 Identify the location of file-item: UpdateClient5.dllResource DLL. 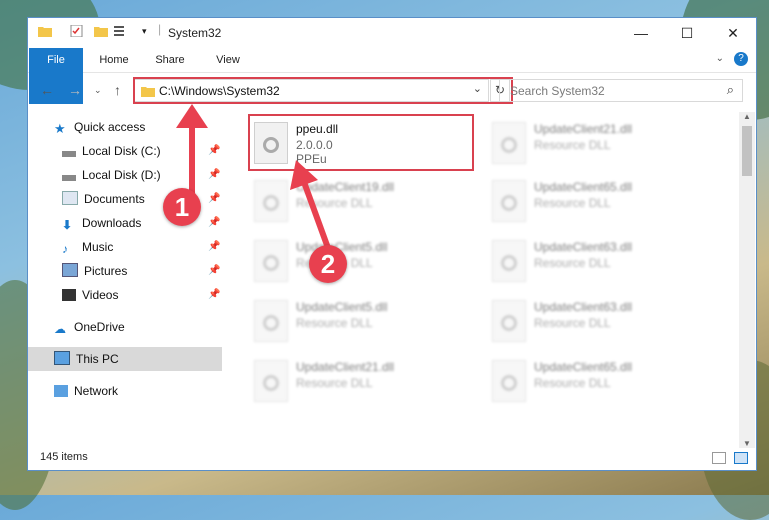
(363, 262).